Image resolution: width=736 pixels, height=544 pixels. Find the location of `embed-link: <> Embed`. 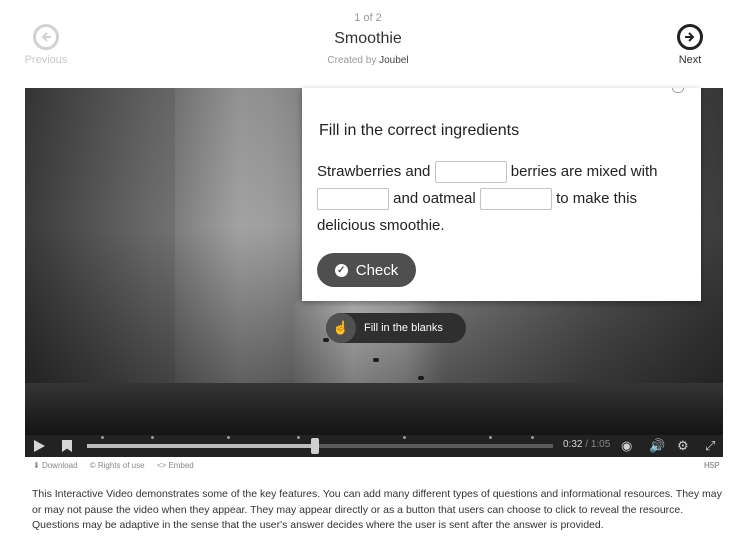

embed-link: <> Embed is located at coordinates (175, 465).